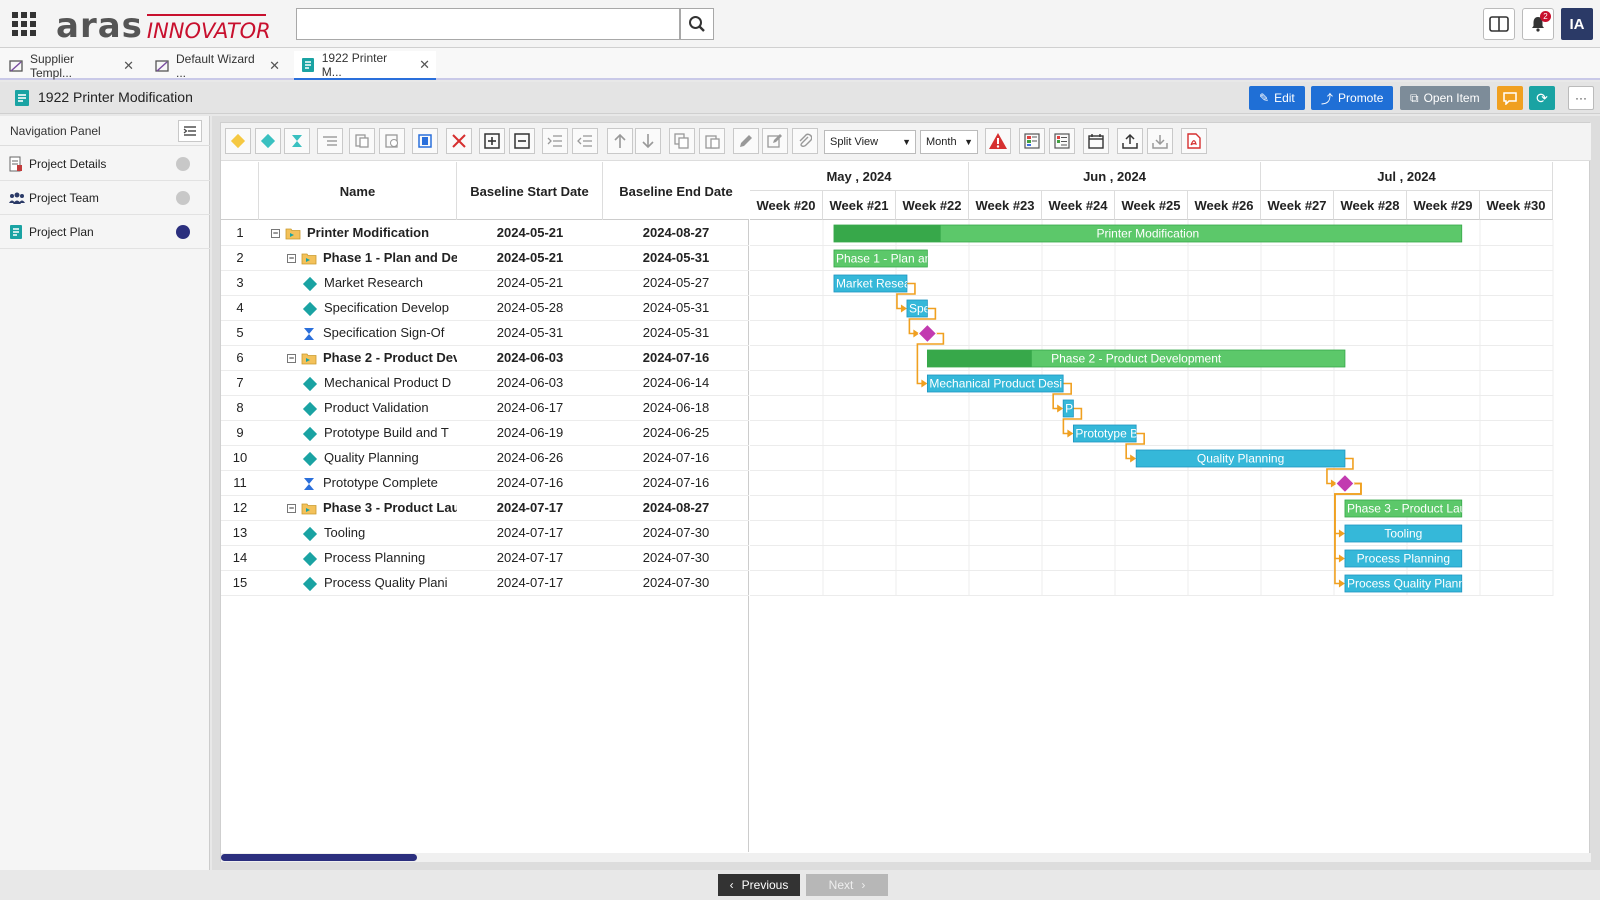  What do you see at coordinates (105, 164) in the screenshot?
I see `nav-item-project-details: Project Details` at bounding box center [105, 164].